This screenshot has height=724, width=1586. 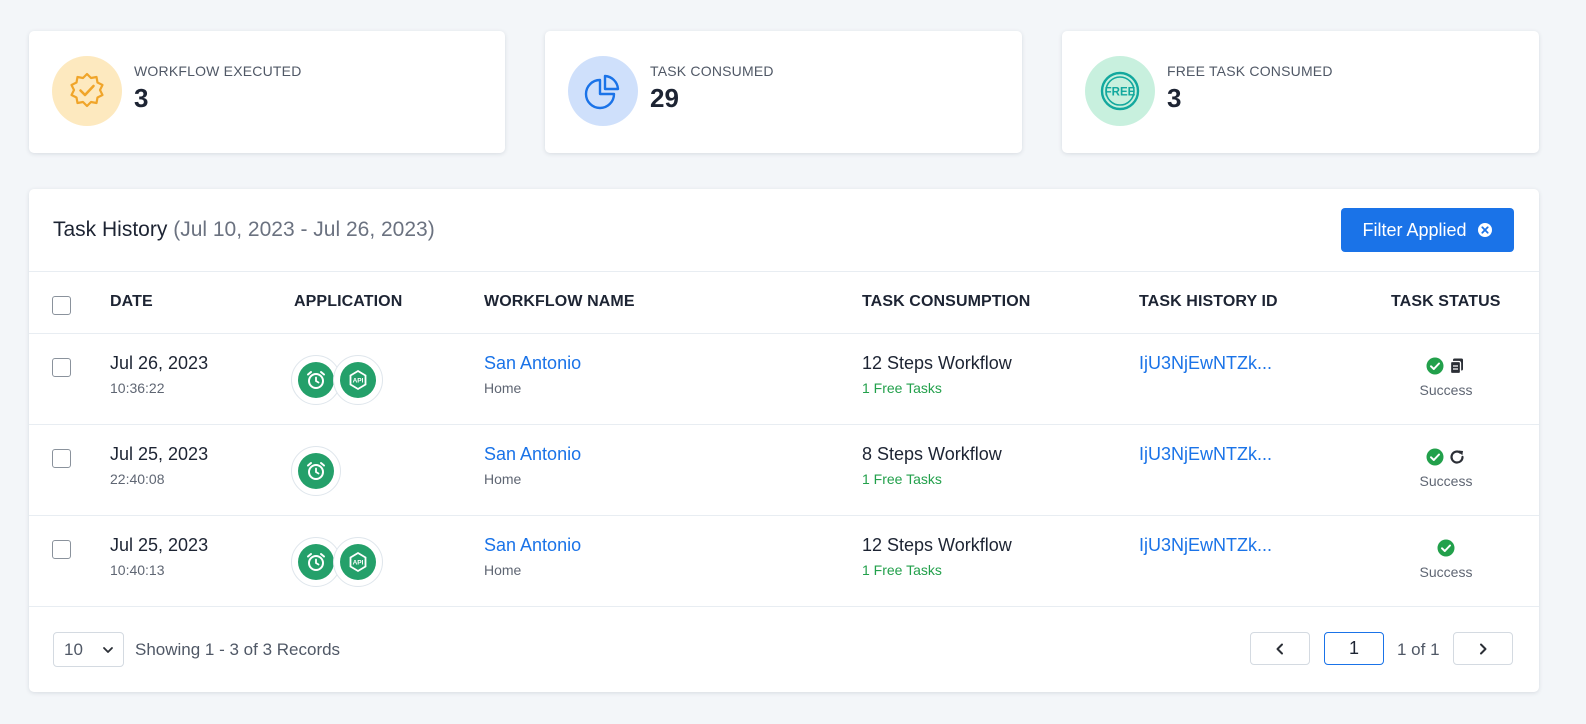 I want to click on page-number-input, so click(x=1354, y=648).